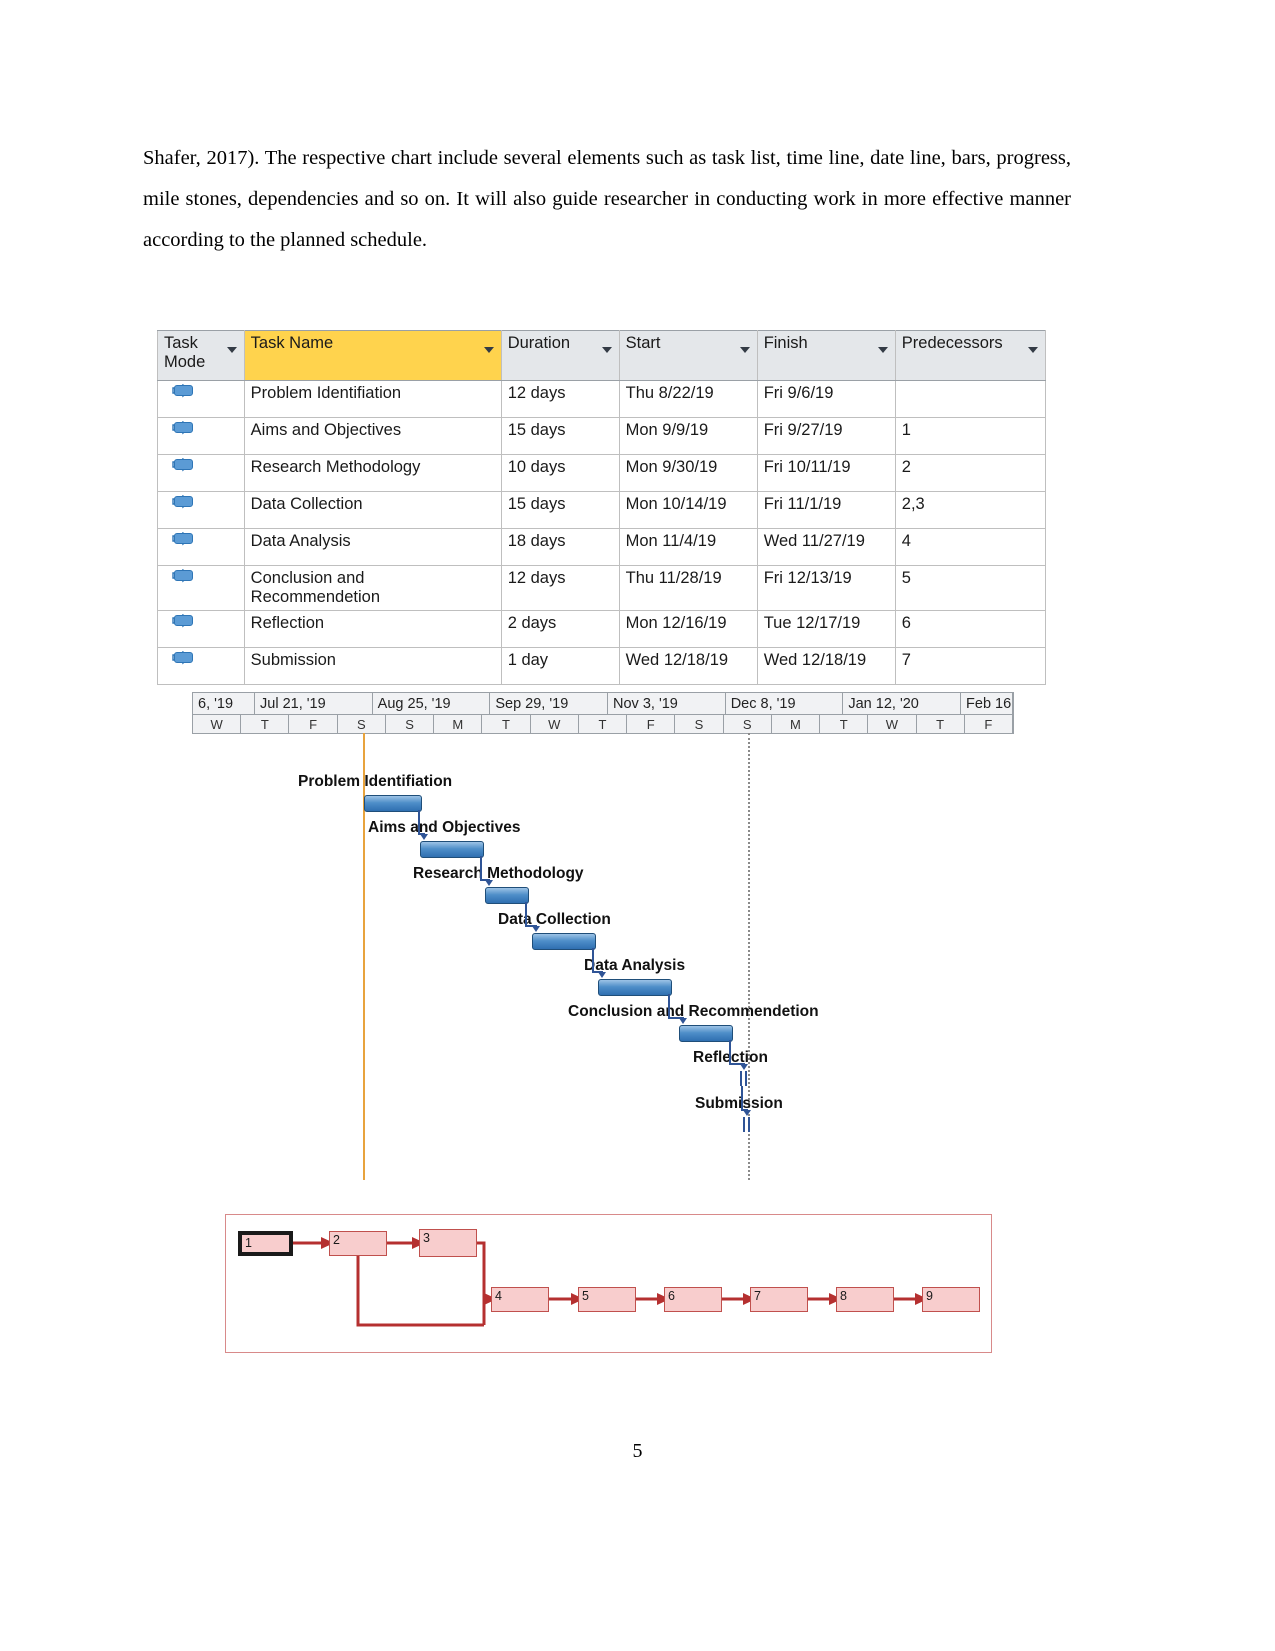  Describe the element at coordinates (826, 629) in the screenshot. I see `cell-finish: Tue 12/17/19` at that location.